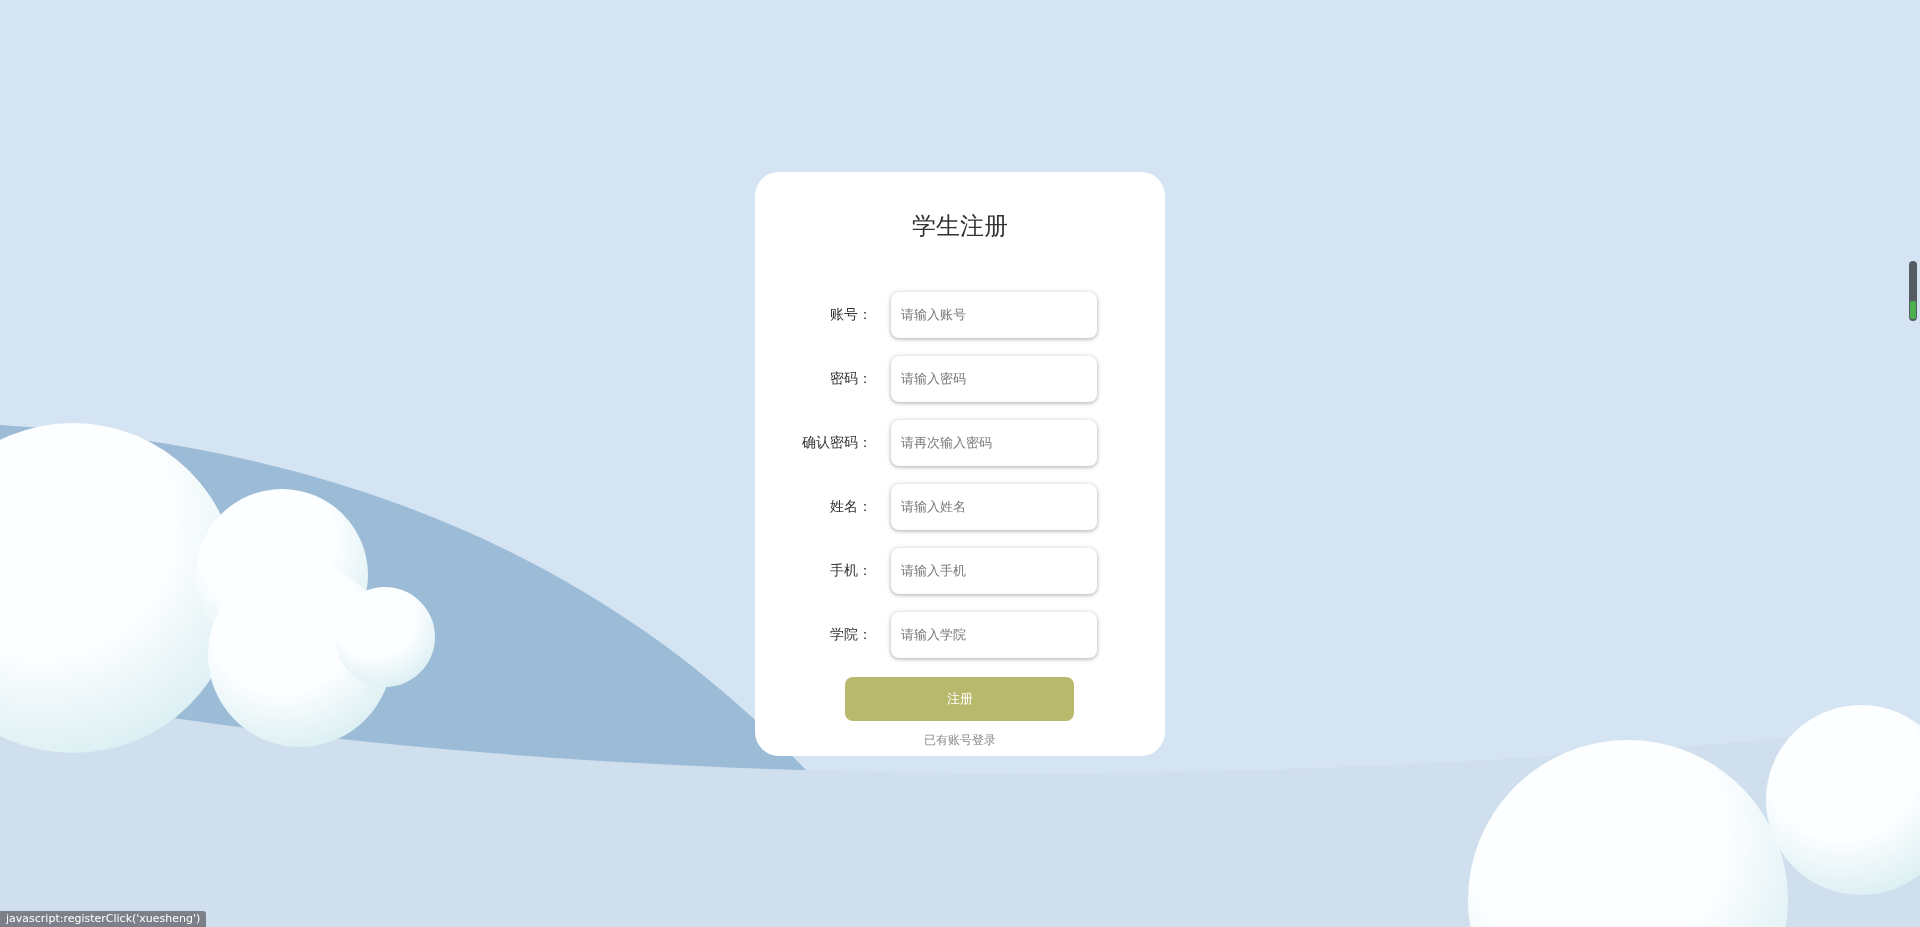  I want to click on login-link: 已有账号登录, so click(960, 739).